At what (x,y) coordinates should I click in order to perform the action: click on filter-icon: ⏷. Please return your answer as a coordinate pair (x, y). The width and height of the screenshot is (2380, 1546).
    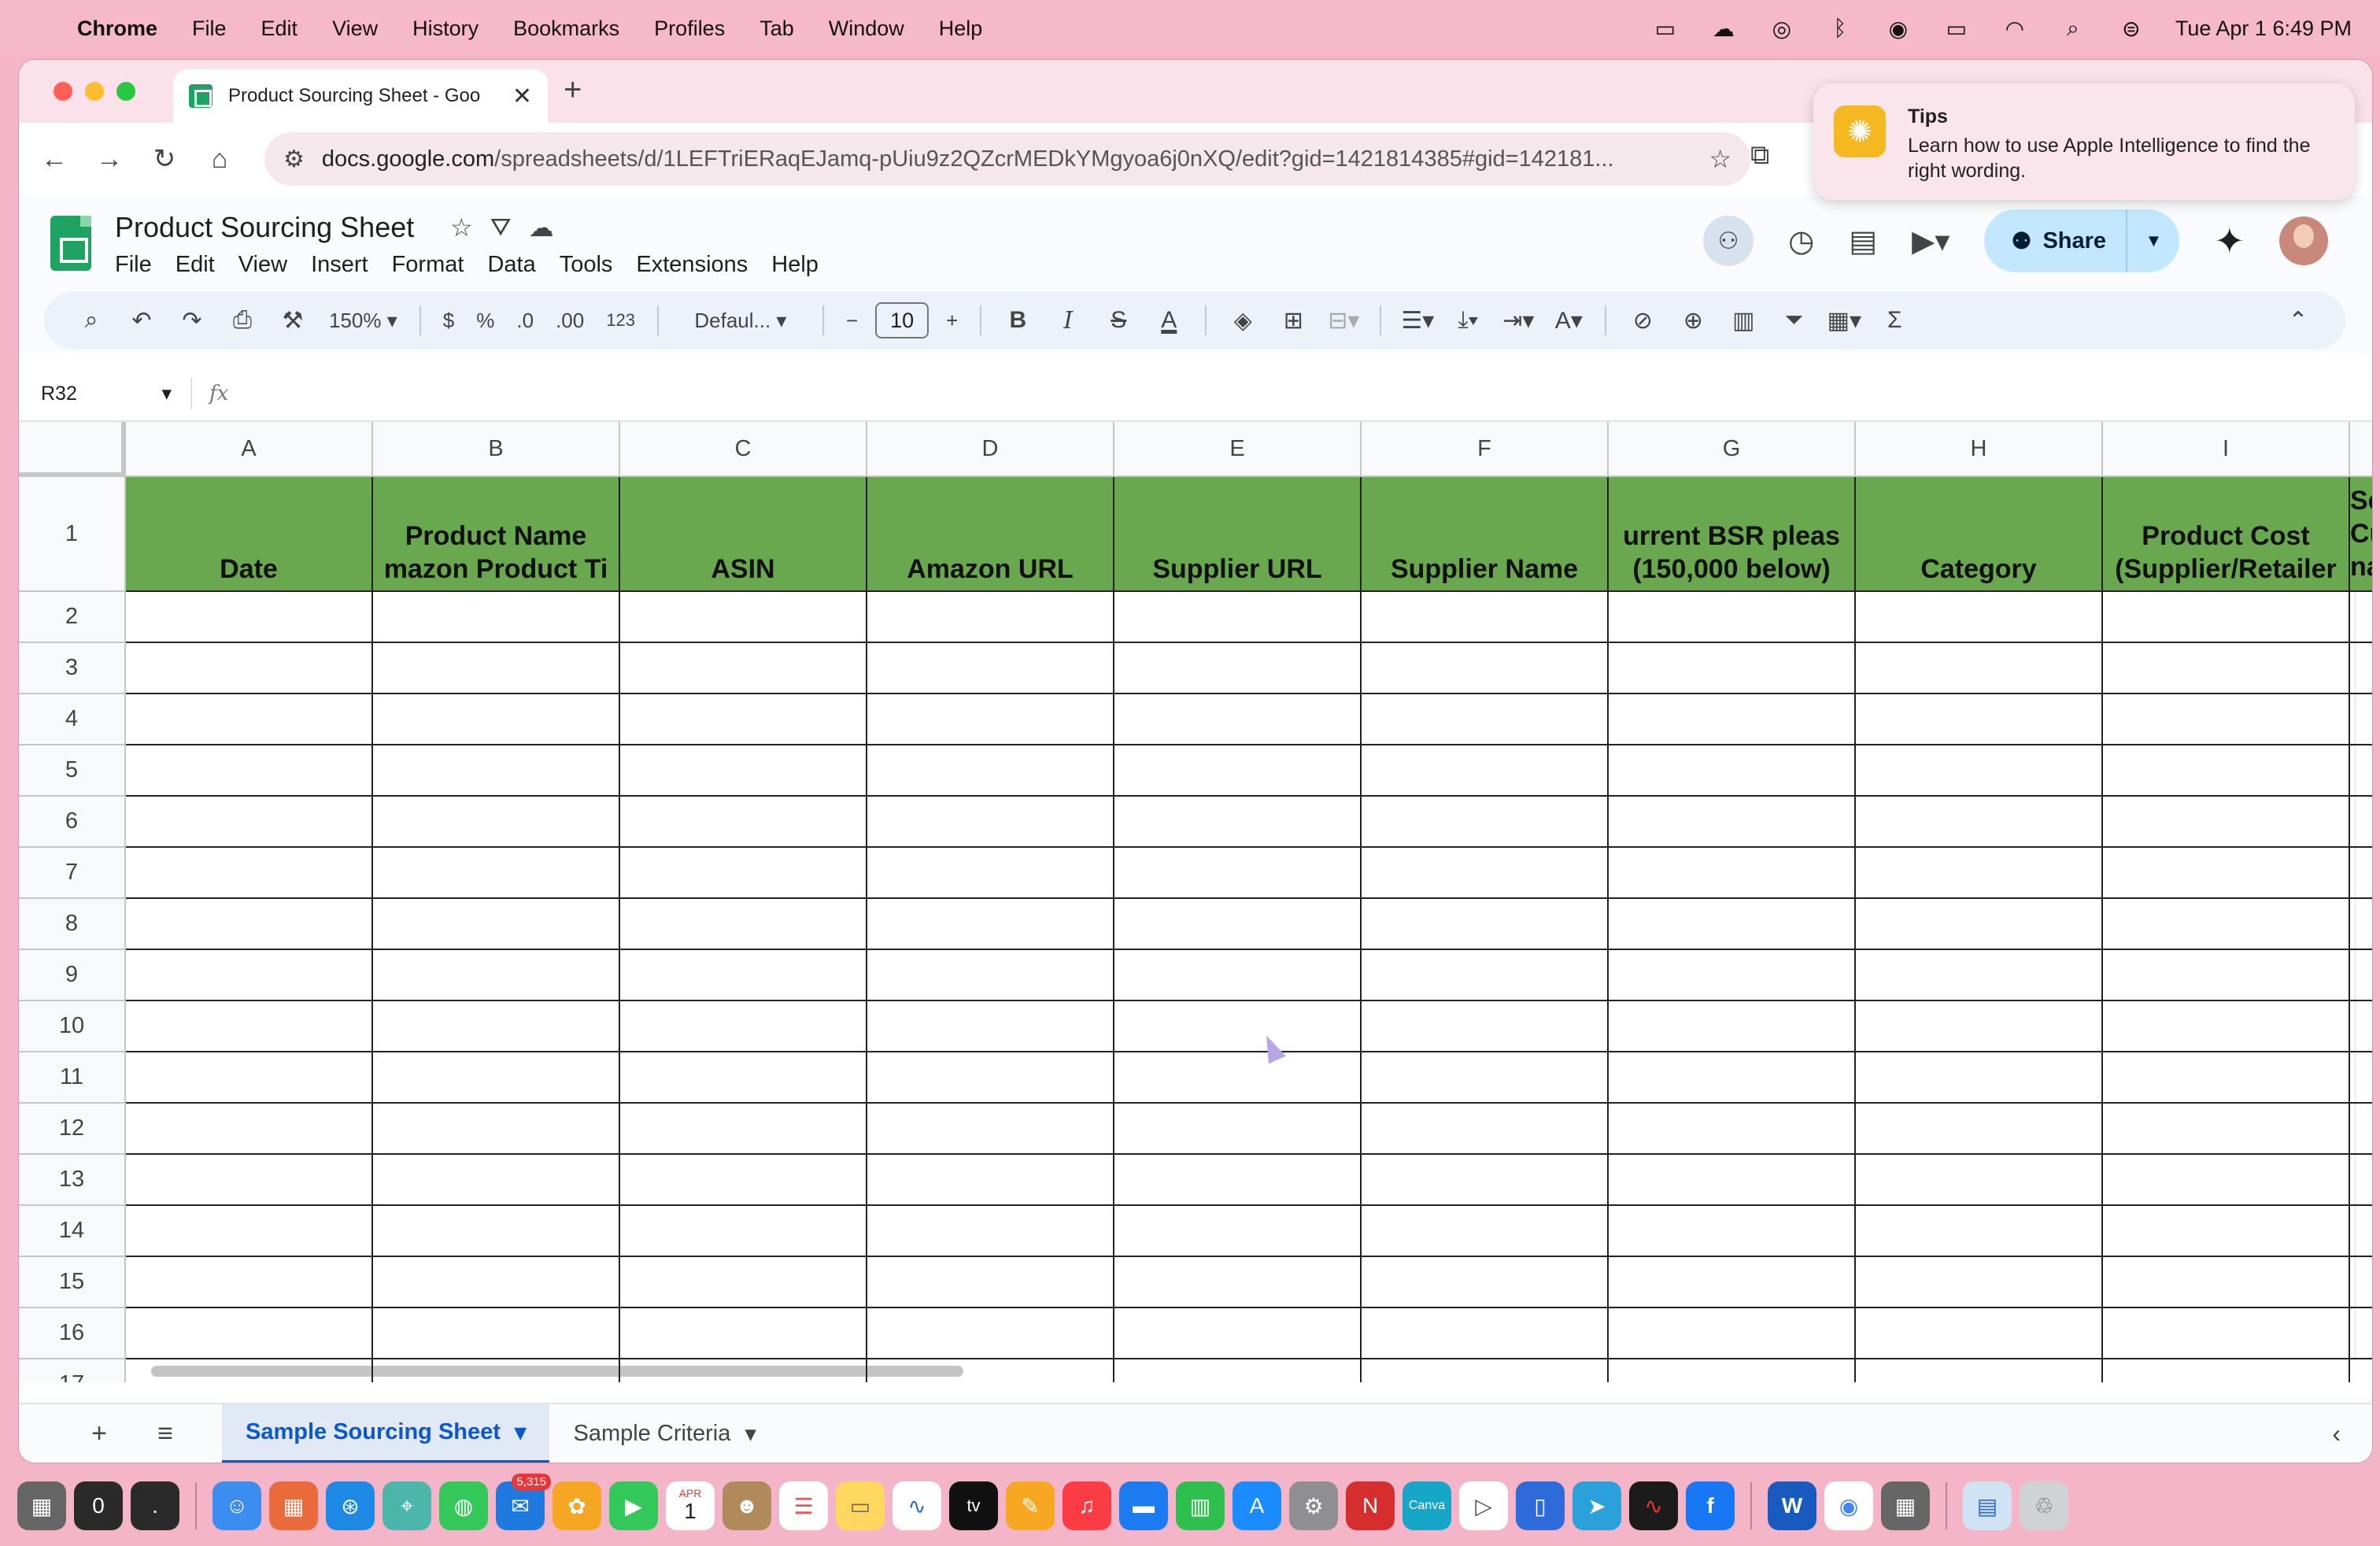
    Looking at the image, I should click on (1793, 320).